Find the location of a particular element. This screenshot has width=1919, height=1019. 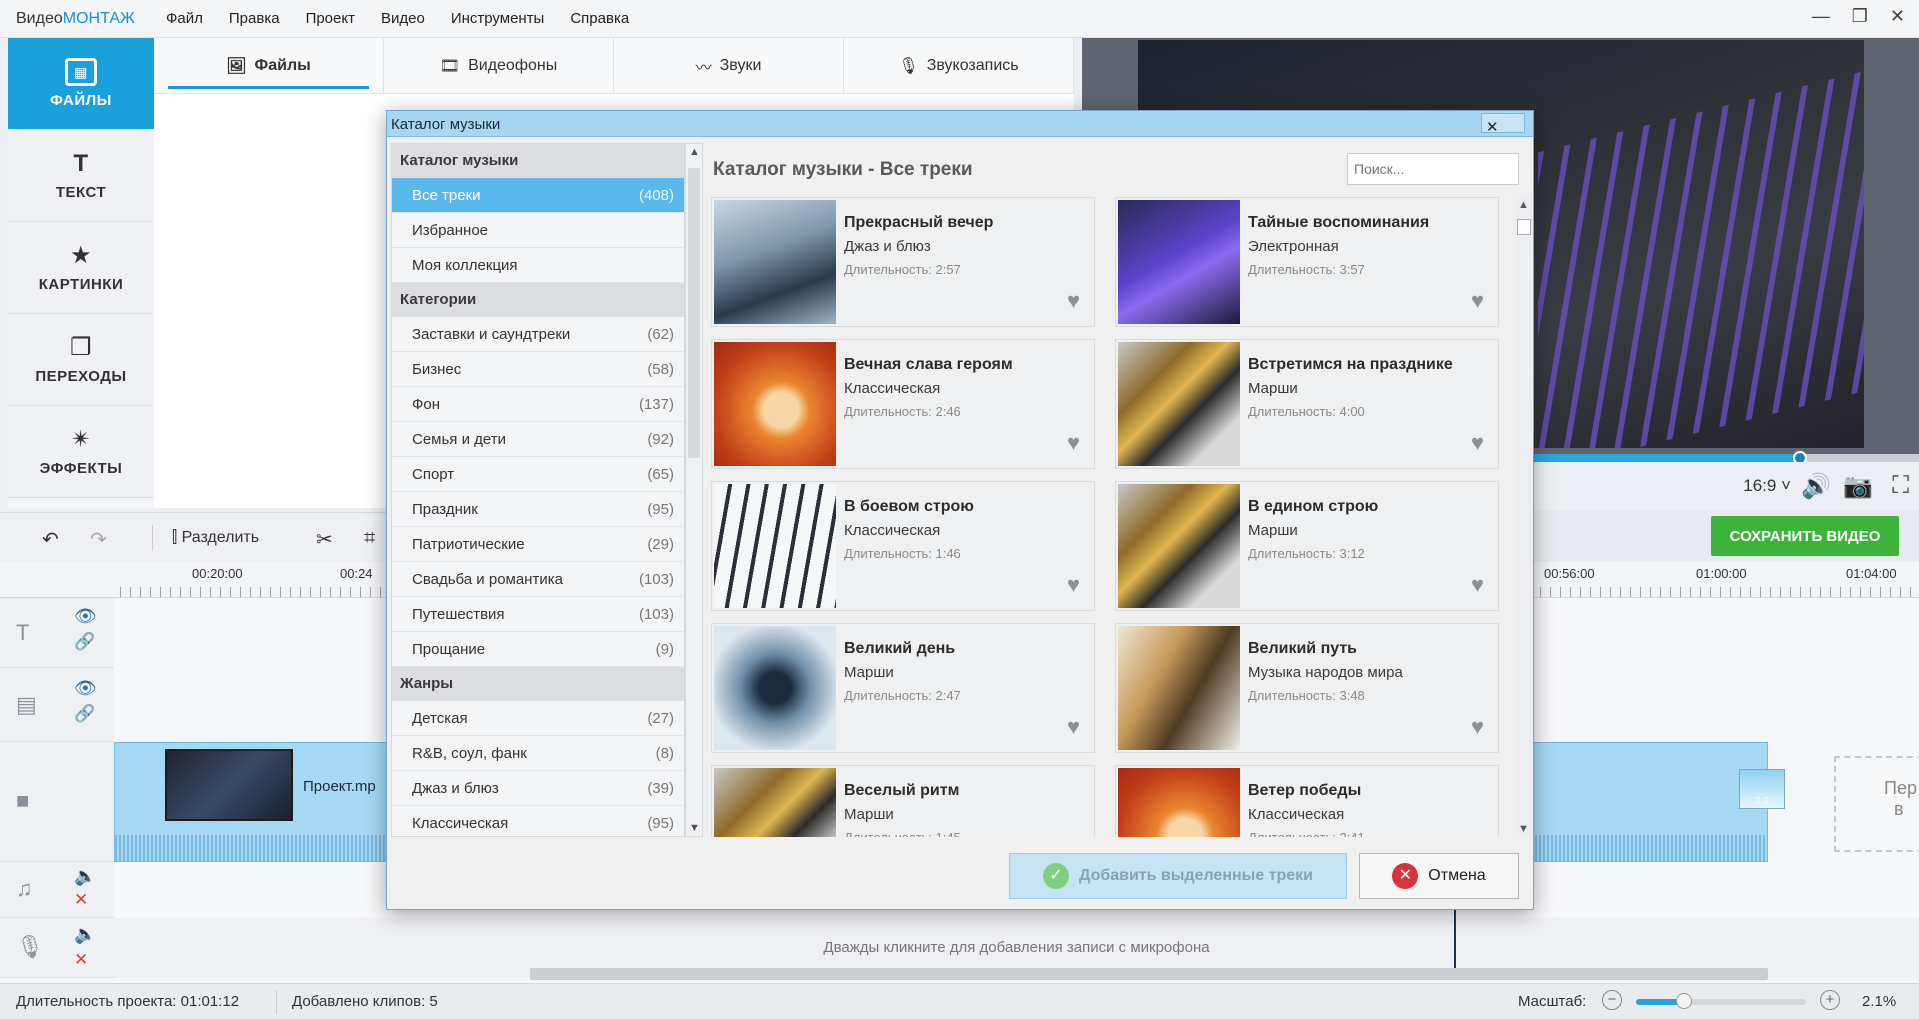

undo-icon: ↶ is located at coordinates (50, 539).